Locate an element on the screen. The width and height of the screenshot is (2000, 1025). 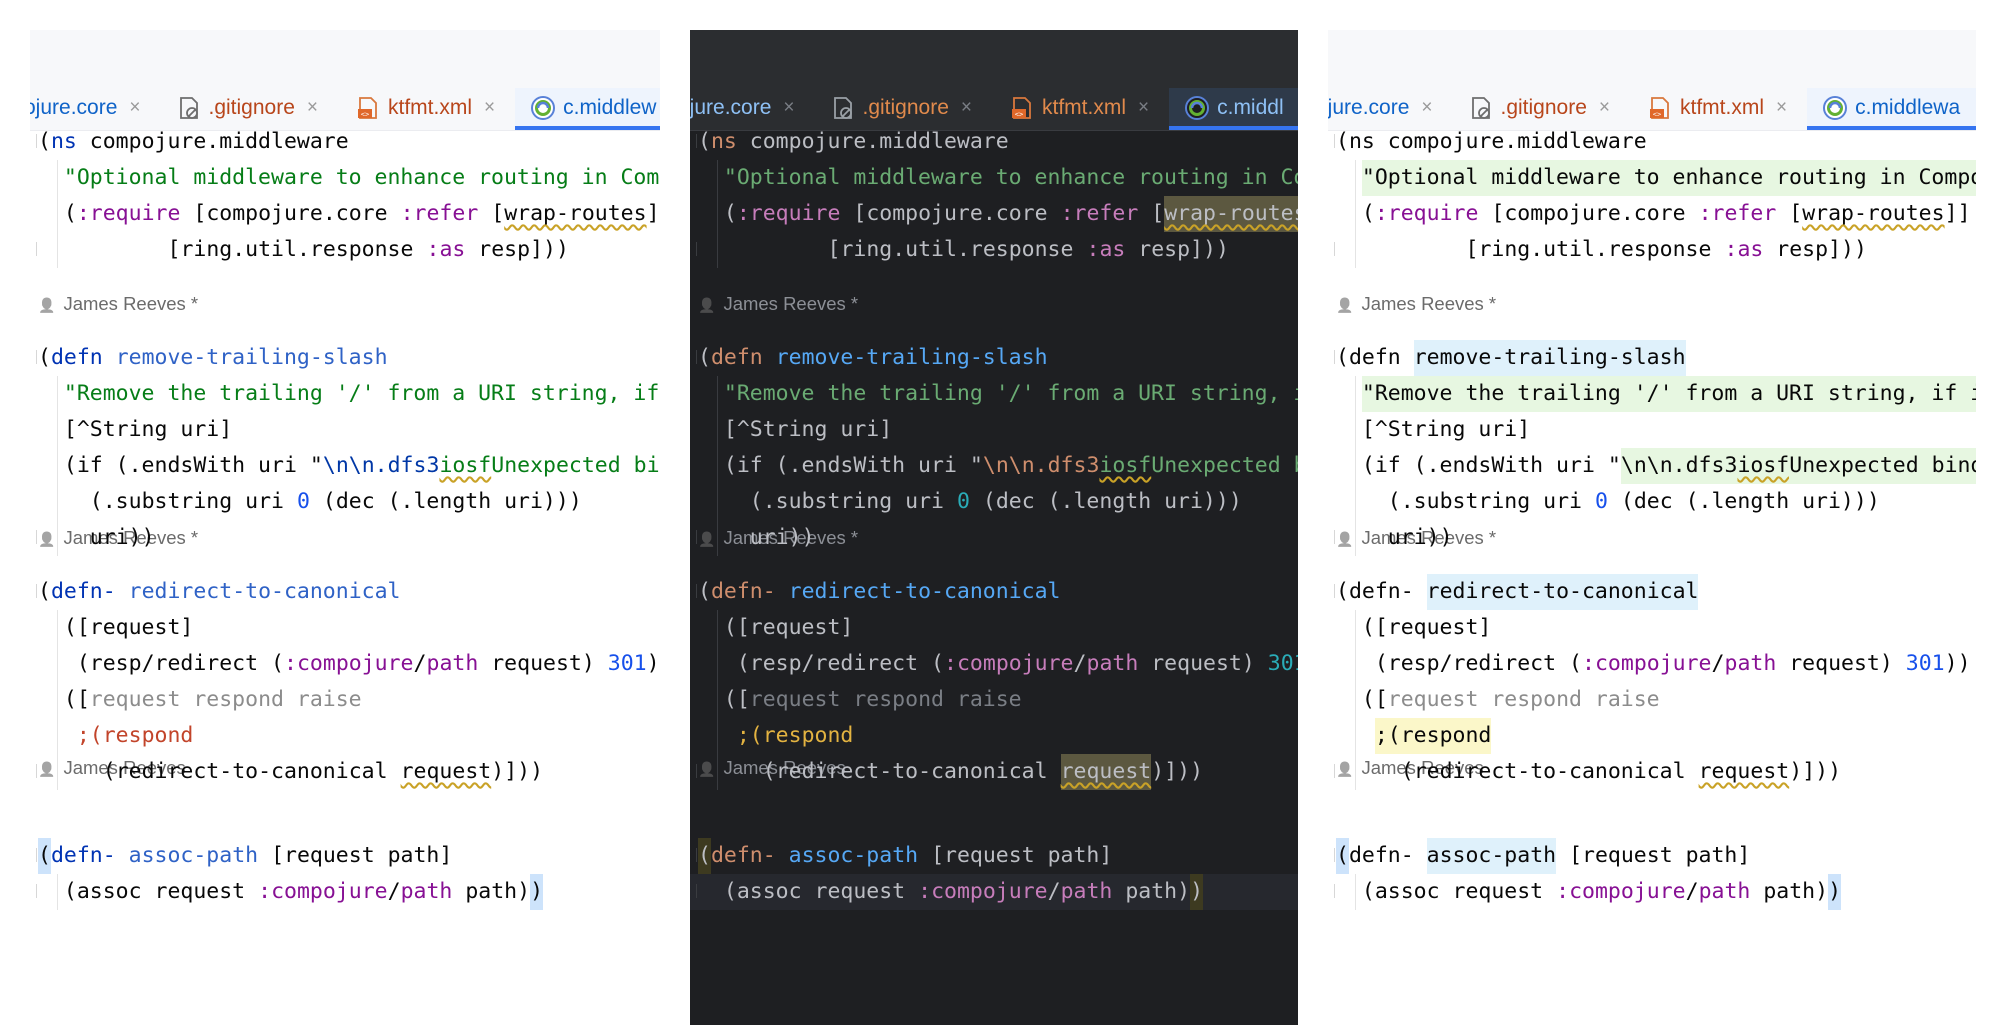
tab-active-middleware: c.middl is located at coordinates (1233, 109).